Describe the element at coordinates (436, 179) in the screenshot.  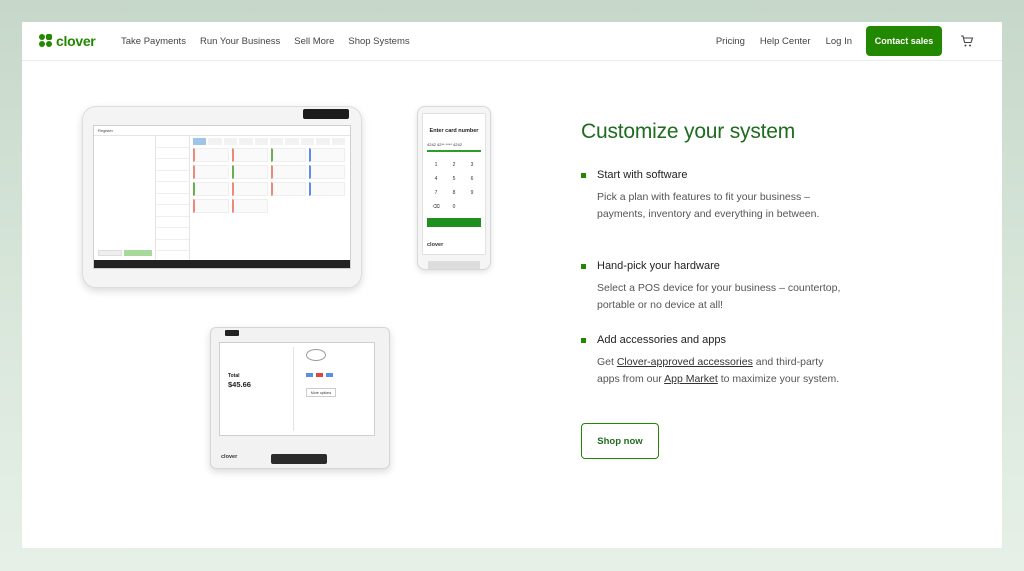
I see `key-4: 4` at that location.